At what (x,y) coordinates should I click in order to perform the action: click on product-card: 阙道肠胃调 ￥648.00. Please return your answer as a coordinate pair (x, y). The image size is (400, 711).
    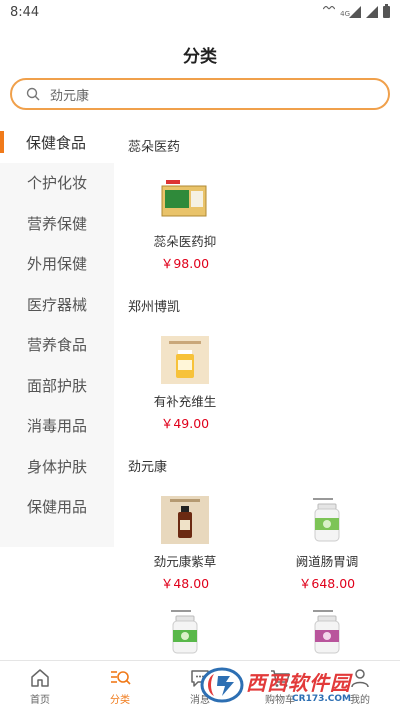
    Looking at the image, I should click on (327, 544).